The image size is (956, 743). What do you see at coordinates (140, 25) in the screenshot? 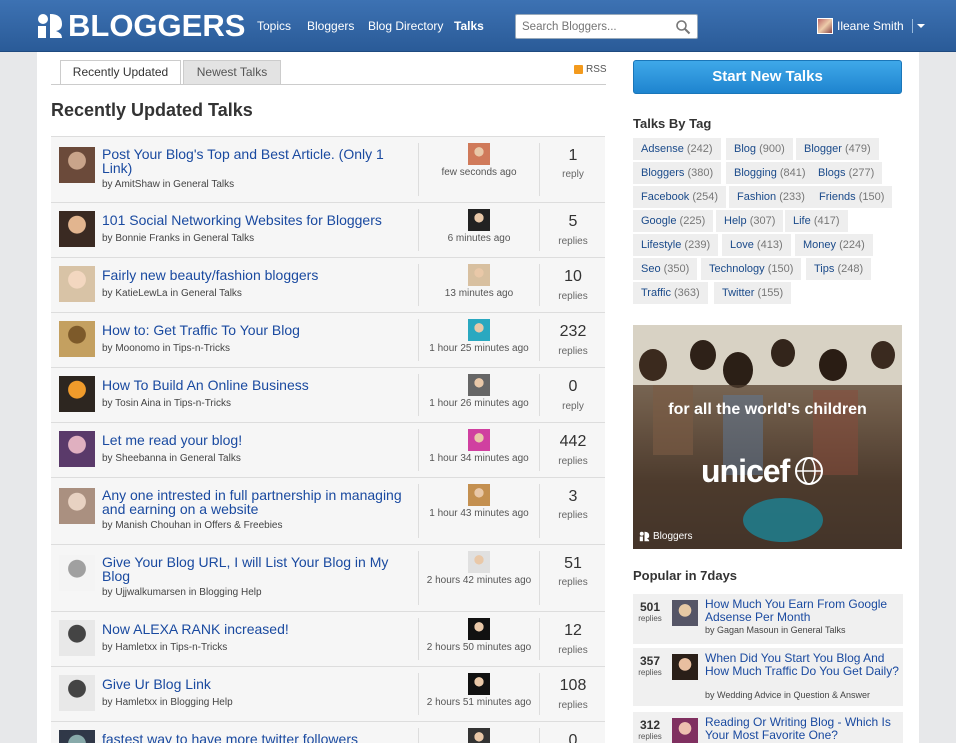
I see `bloggers-logo: BLOGGERS` at bounding box center [140, 25].